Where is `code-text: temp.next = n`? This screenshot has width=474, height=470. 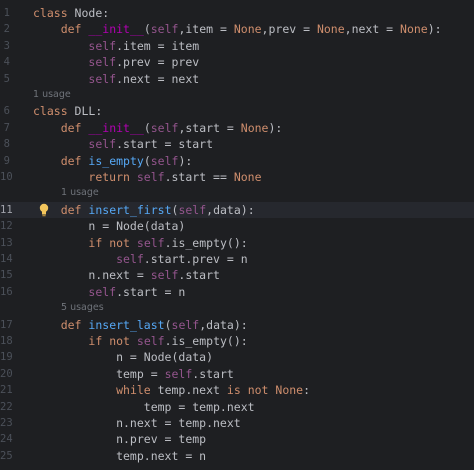
code-text: temp.next = n is located at coordinates (119, 456).